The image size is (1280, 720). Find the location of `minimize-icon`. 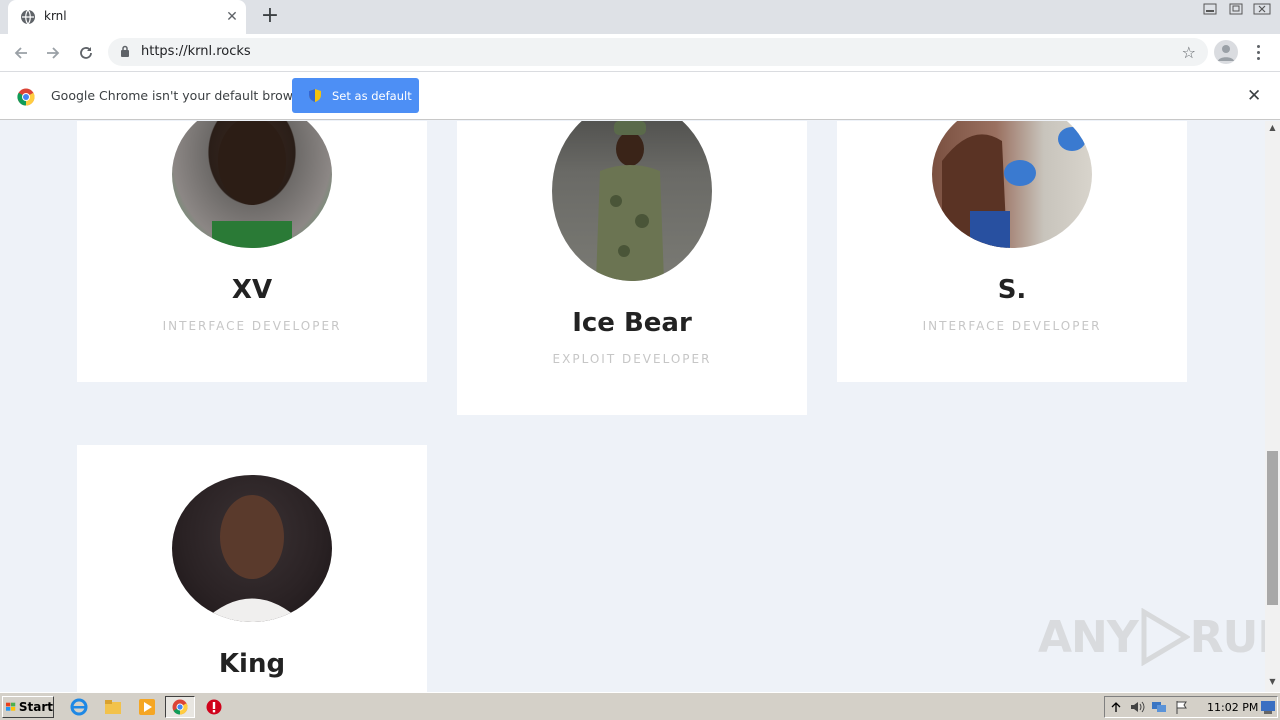

minimize-icon is located at coordinates (1210, 9).